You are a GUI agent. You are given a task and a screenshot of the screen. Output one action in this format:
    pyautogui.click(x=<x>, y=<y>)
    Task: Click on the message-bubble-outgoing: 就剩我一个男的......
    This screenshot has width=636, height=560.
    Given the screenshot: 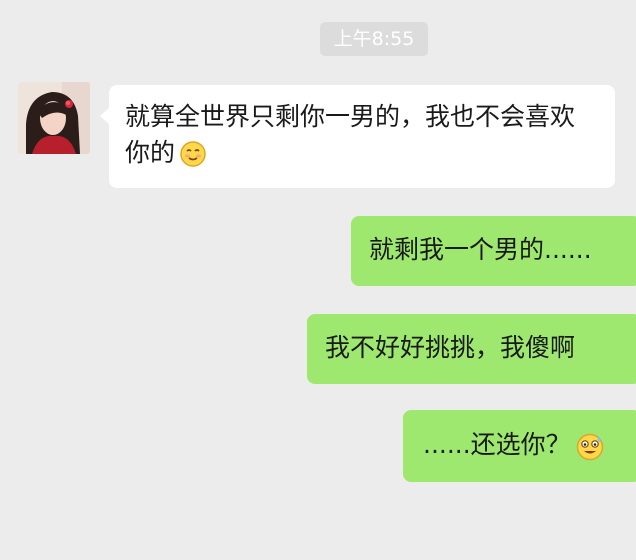 What is the action you would take?
    pyautogui.click(x=493, y=251)
    